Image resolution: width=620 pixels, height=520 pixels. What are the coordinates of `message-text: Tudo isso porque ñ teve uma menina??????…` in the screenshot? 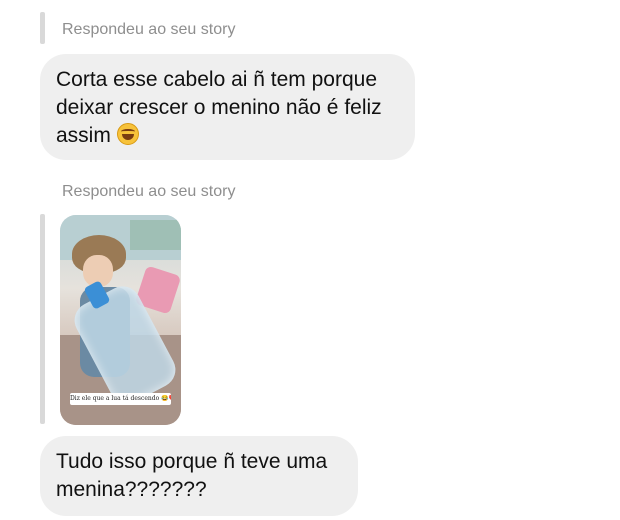 It's located at (192, 475).